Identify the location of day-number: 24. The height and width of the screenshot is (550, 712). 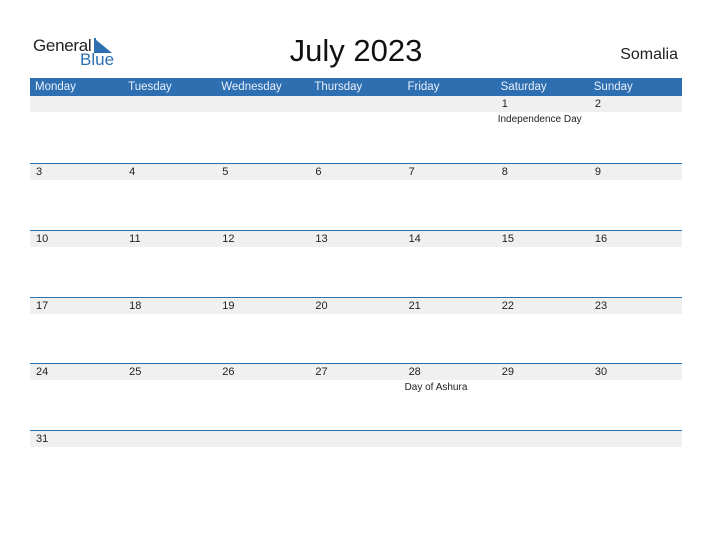
(42, 372).